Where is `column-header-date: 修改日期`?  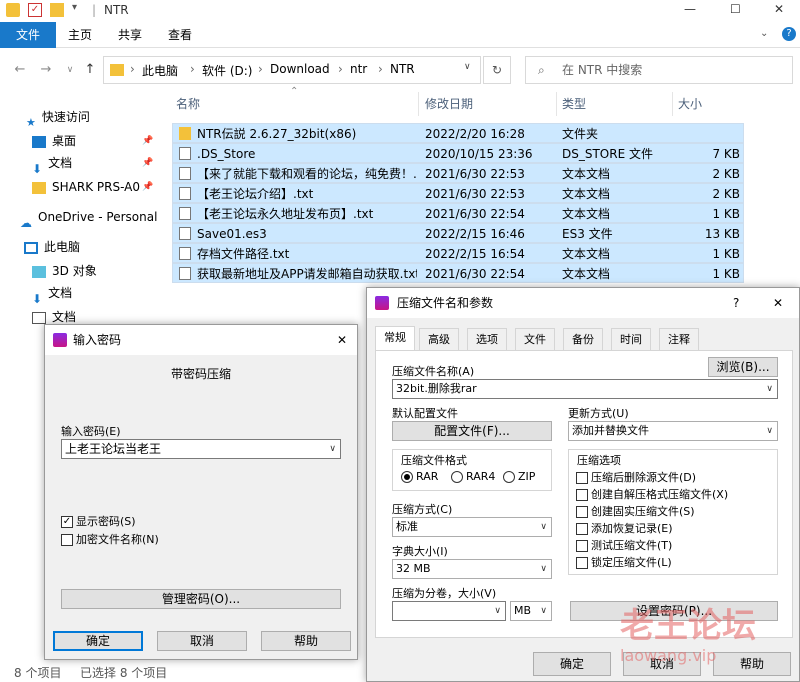 column-header-date: 修改日期 is located at coordinates (449, 104).